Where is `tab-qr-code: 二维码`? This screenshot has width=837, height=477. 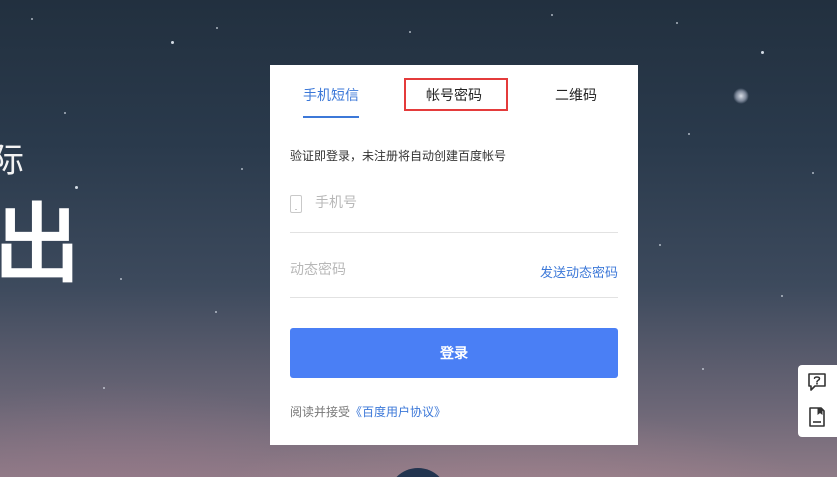
tab-qr-code: 二维码 is located at coordinates (576, 95).